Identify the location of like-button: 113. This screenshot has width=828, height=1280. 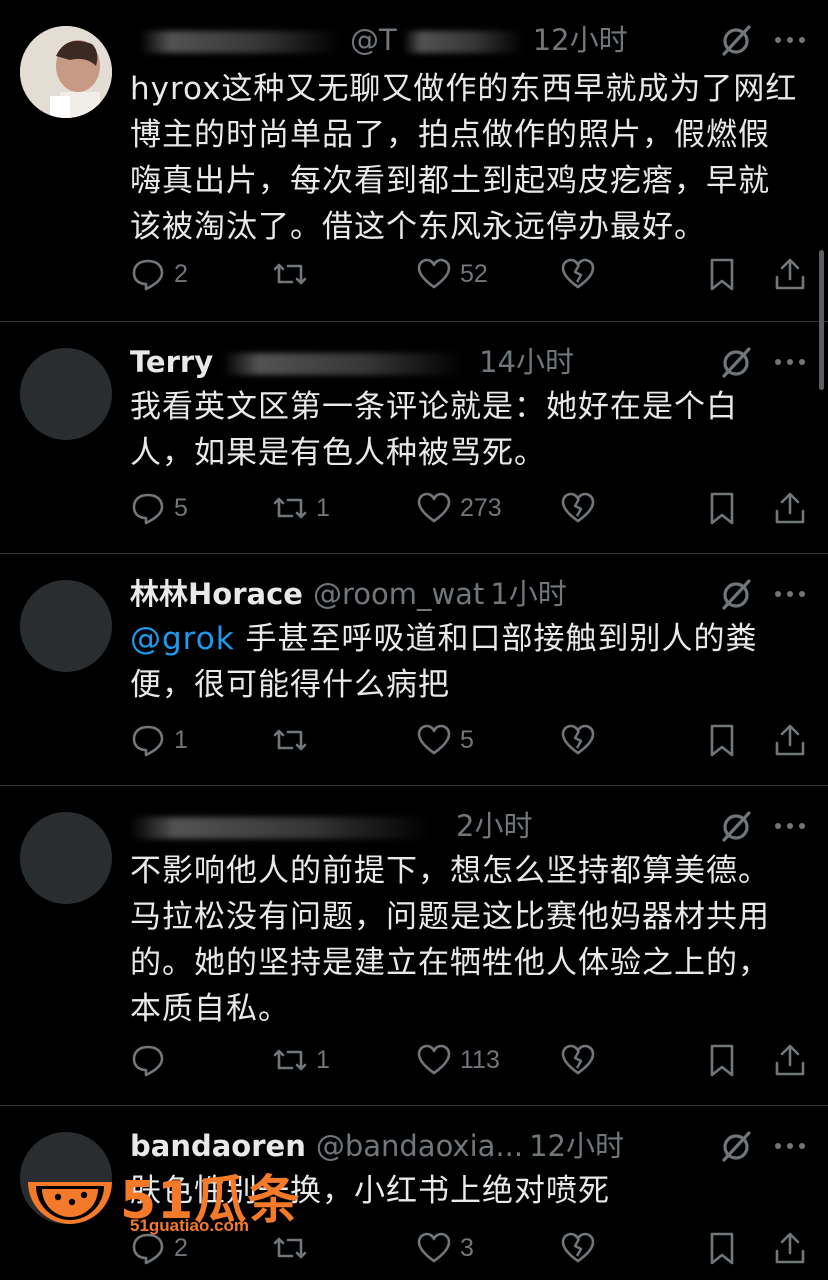
(458, 1060).